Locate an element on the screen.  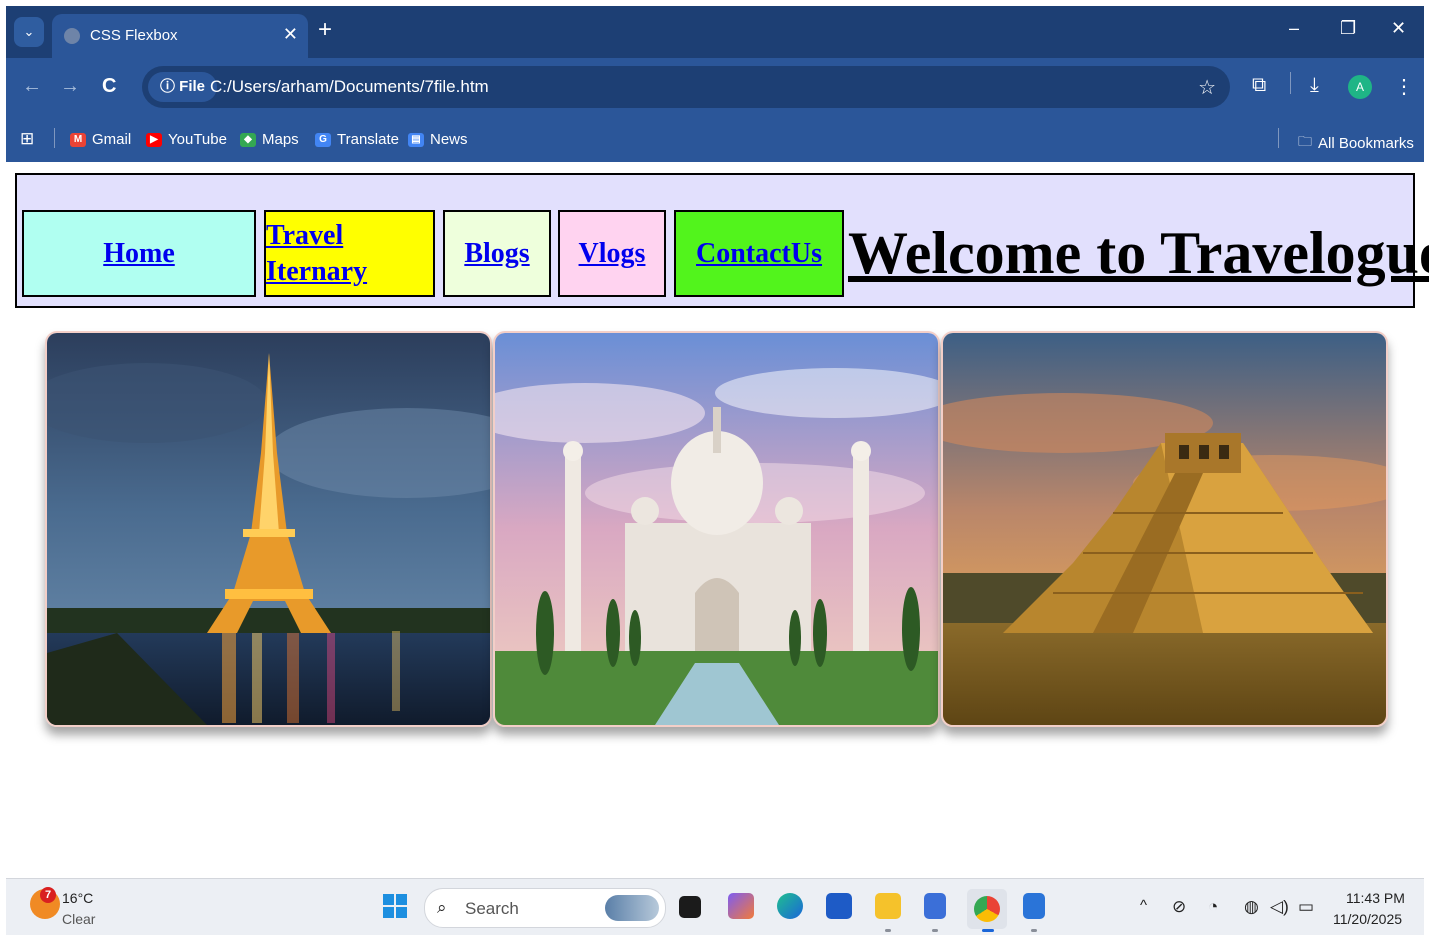
edge-icon is located at coordinates (790, 906).